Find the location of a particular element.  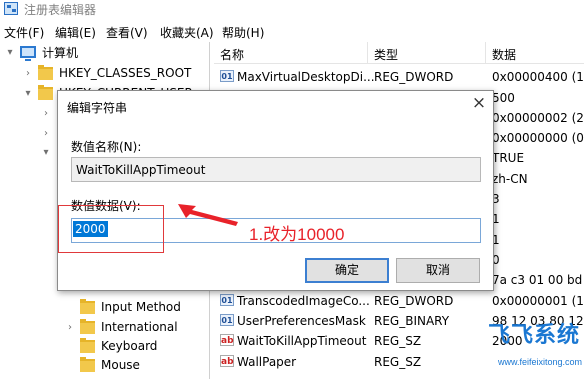

menu-file: 文件(F) is located at coordinates (24, 32).